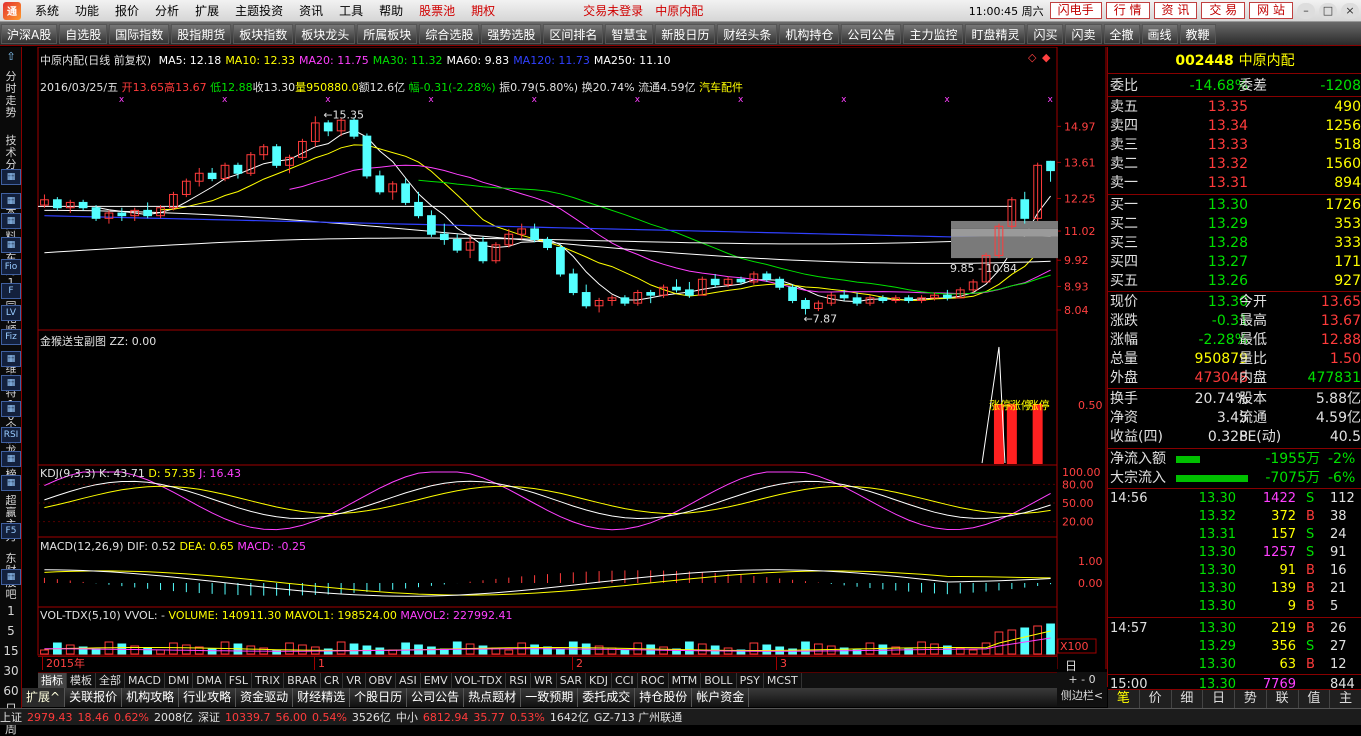 The width and height of the screenshot is (1361, 736). Describe the element at coordinates (1350, 10) in the screenshot. I see `close-icon: ×` at that location.